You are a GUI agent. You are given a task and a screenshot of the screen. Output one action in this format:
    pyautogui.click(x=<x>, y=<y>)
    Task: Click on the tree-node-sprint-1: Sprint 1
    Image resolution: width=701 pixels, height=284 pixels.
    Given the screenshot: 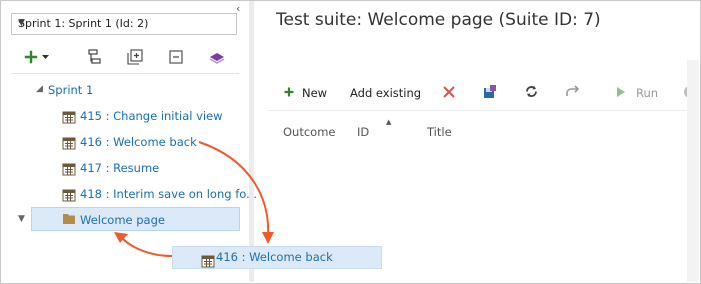 What is the action you would take?
    pyautogui.click(x=70, y=90)
    